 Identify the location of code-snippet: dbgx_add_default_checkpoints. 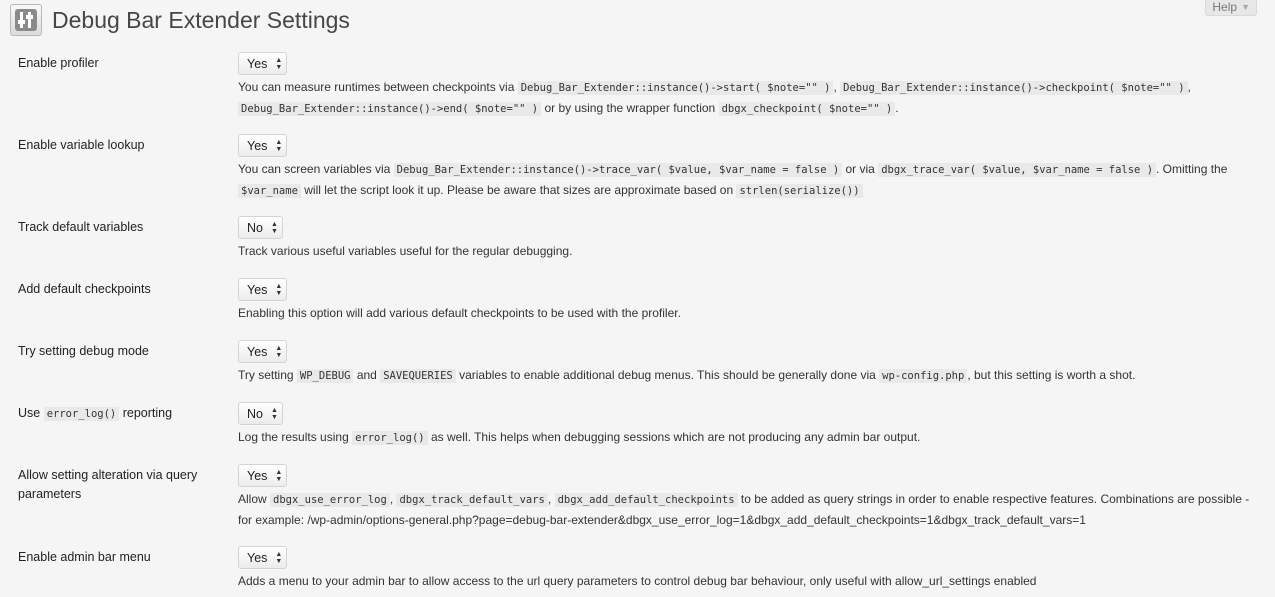
(646, 500).